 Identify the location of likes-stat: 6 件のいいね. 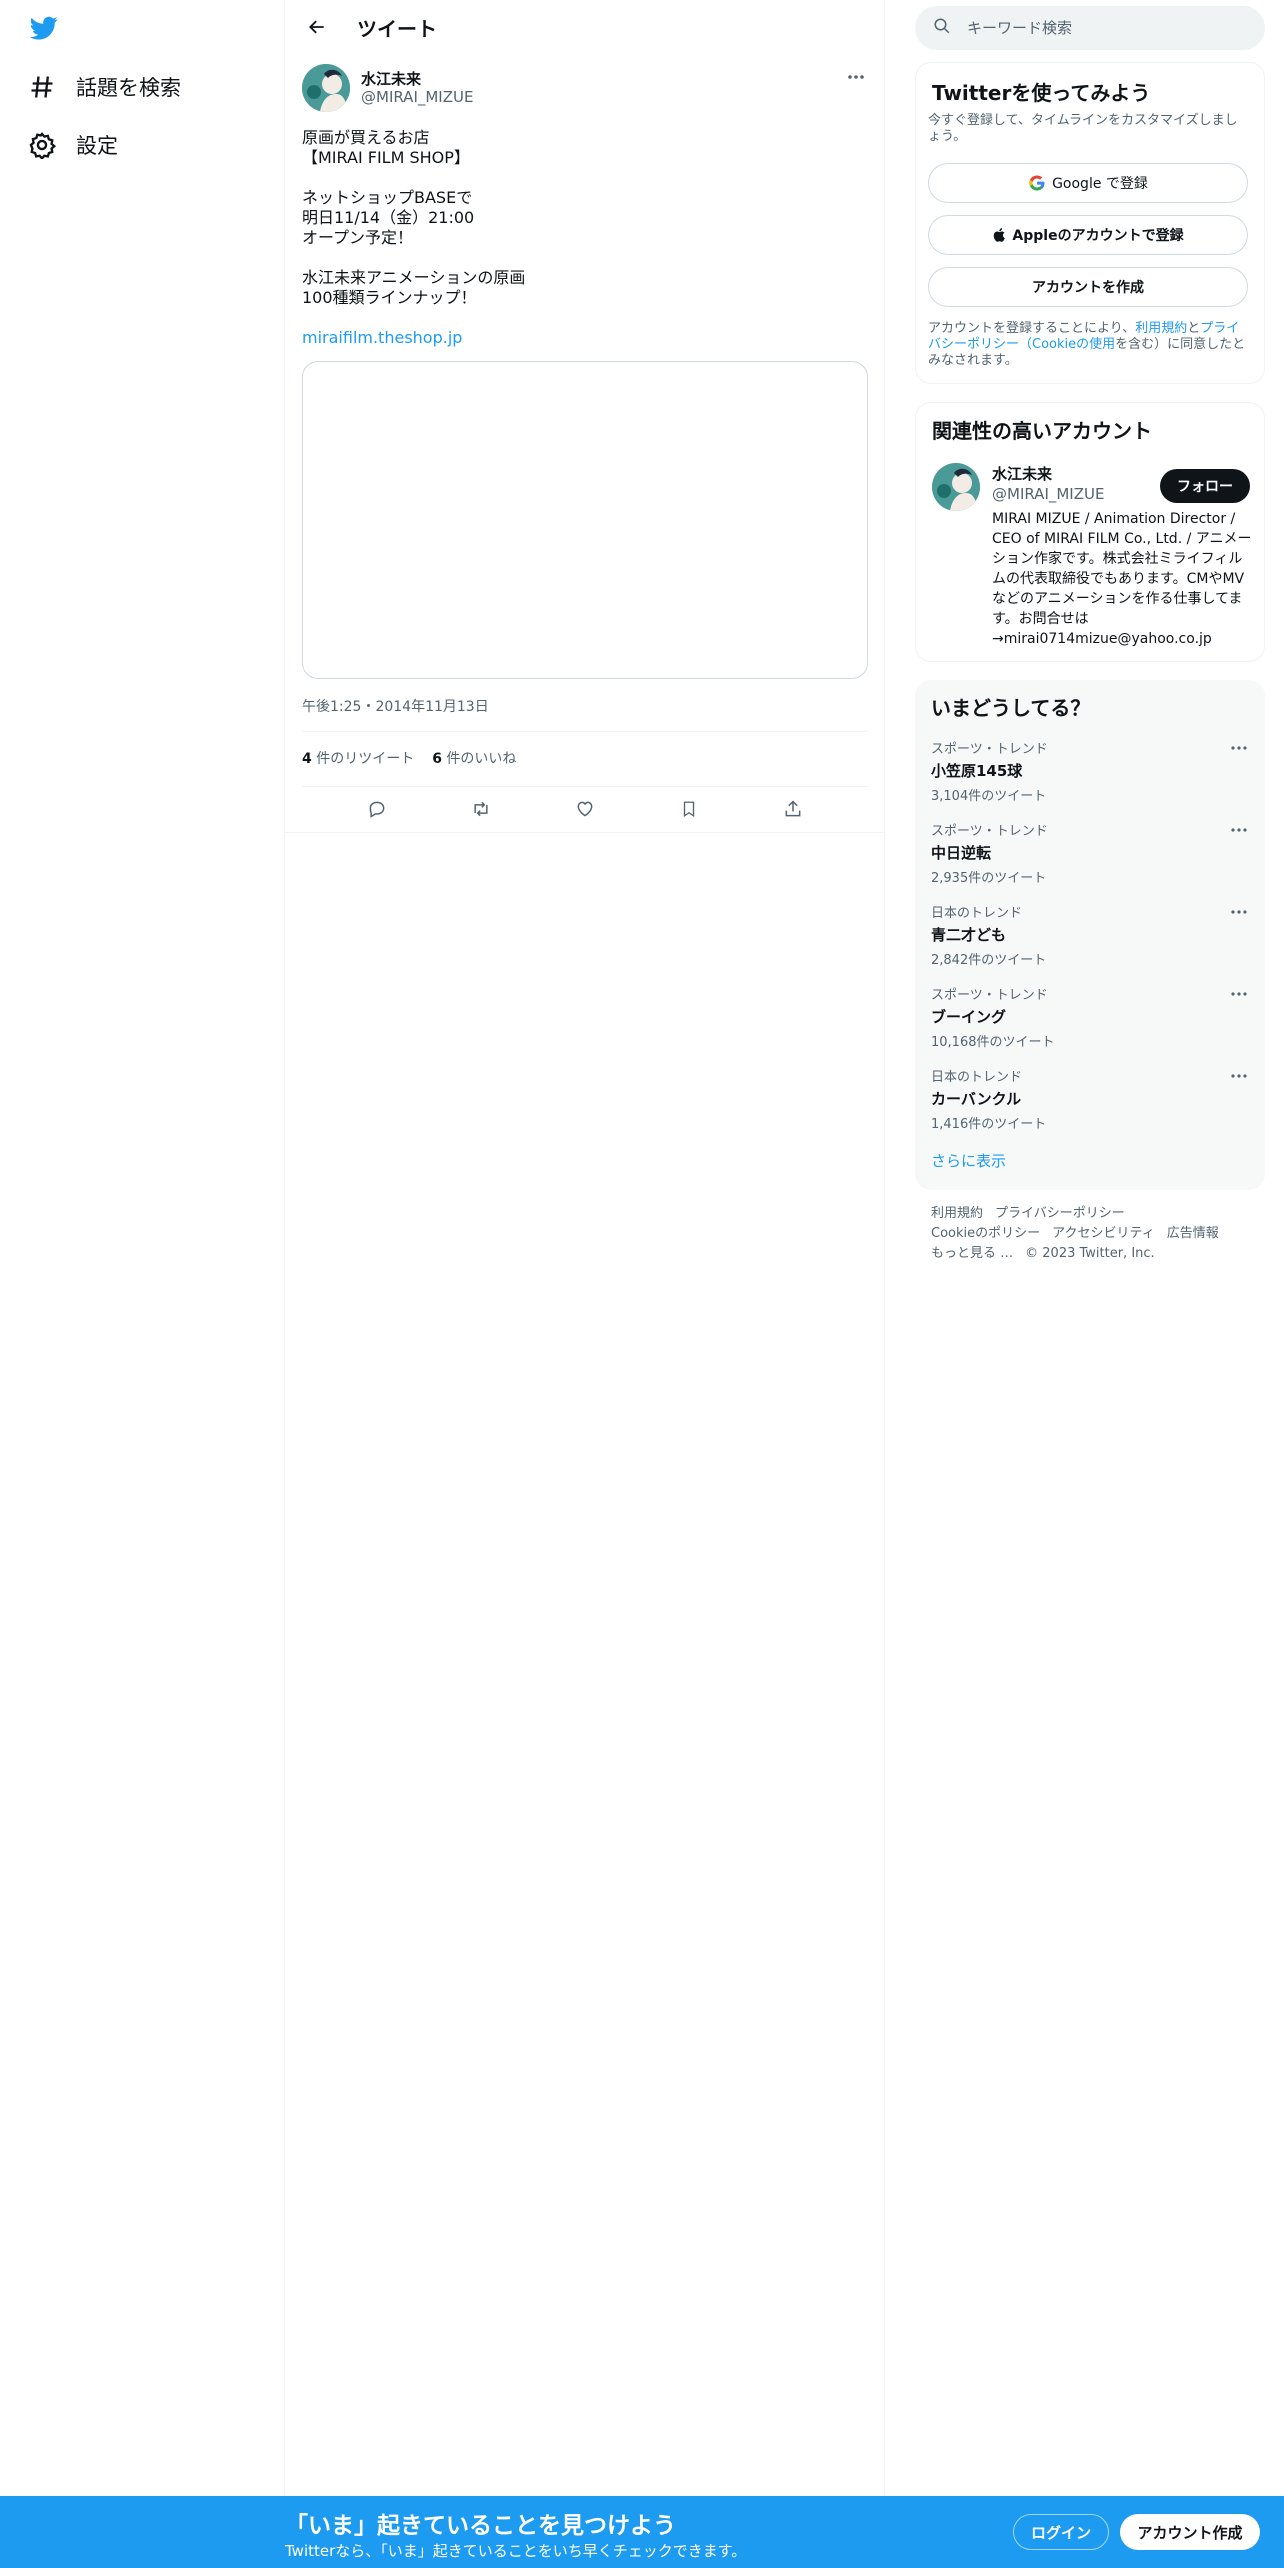
(474, 758).